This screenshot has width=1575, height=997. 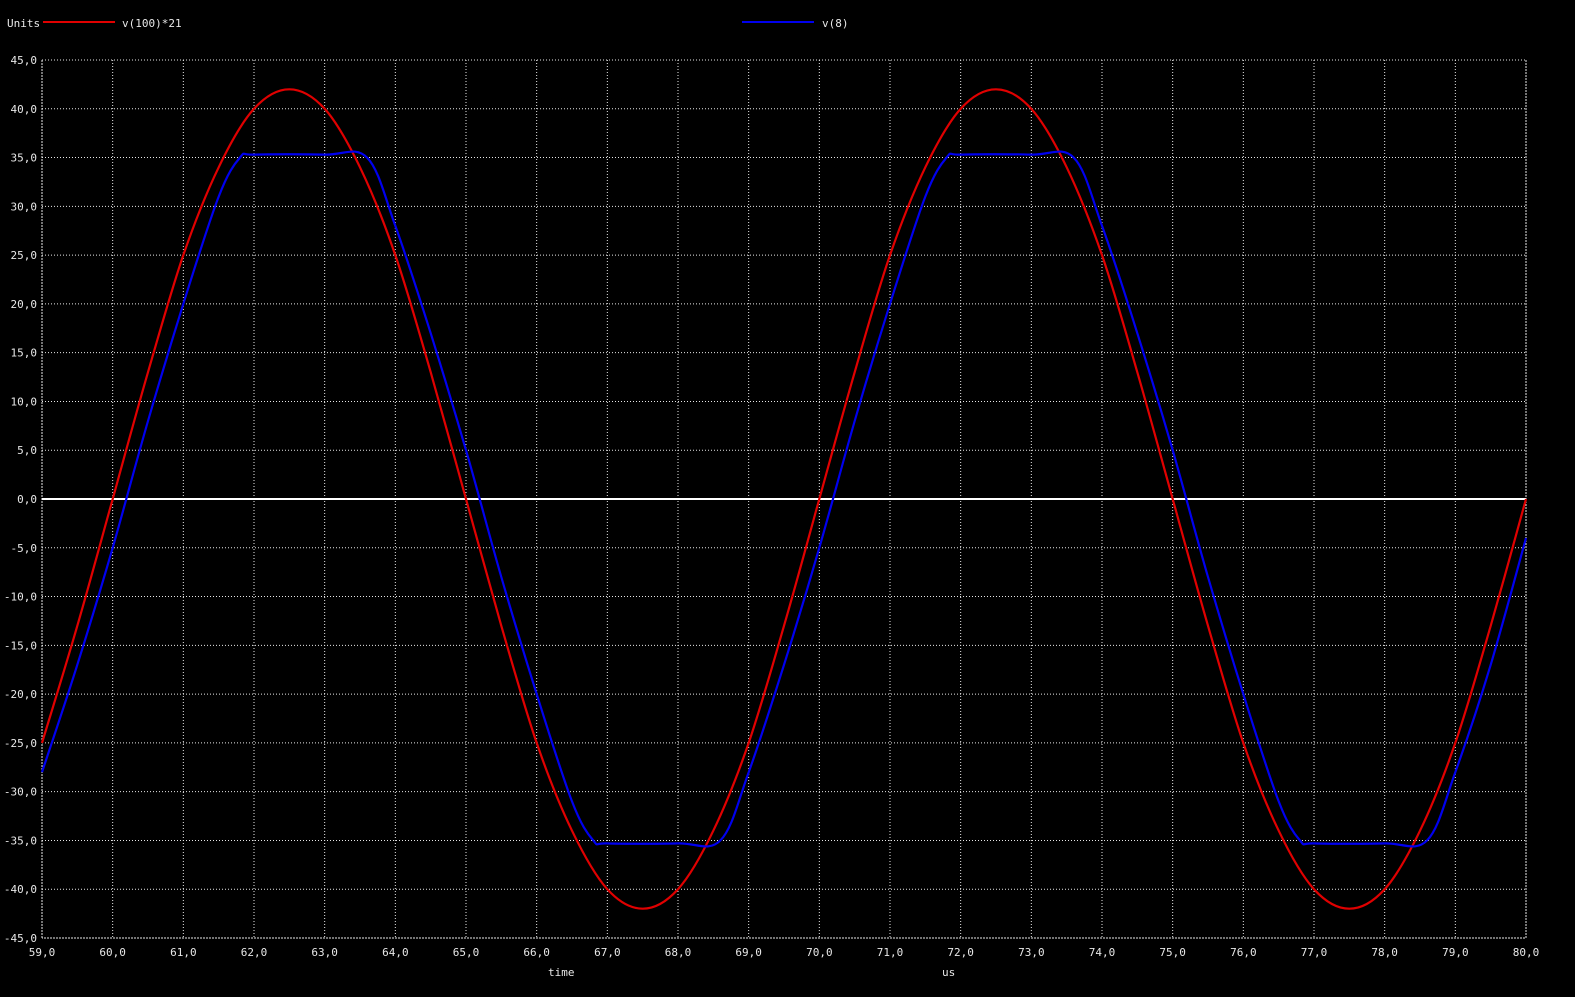 I want to click on y-tick-label: -45,0, so click(x=20, y=938).